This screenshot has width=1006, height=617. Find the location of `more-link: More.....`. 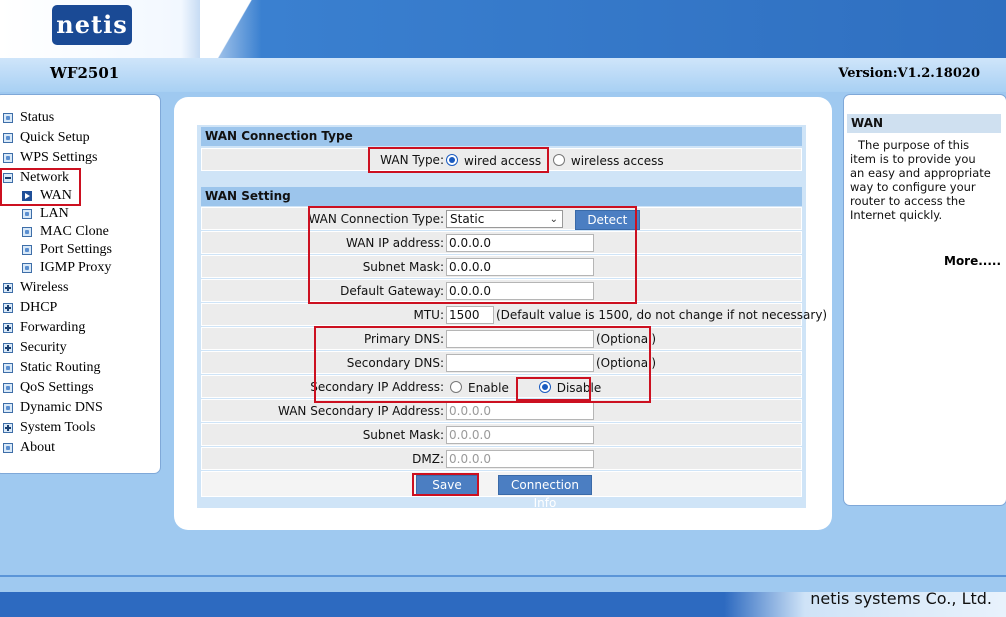

more-link: More..... is located at coordinates (972, 261).